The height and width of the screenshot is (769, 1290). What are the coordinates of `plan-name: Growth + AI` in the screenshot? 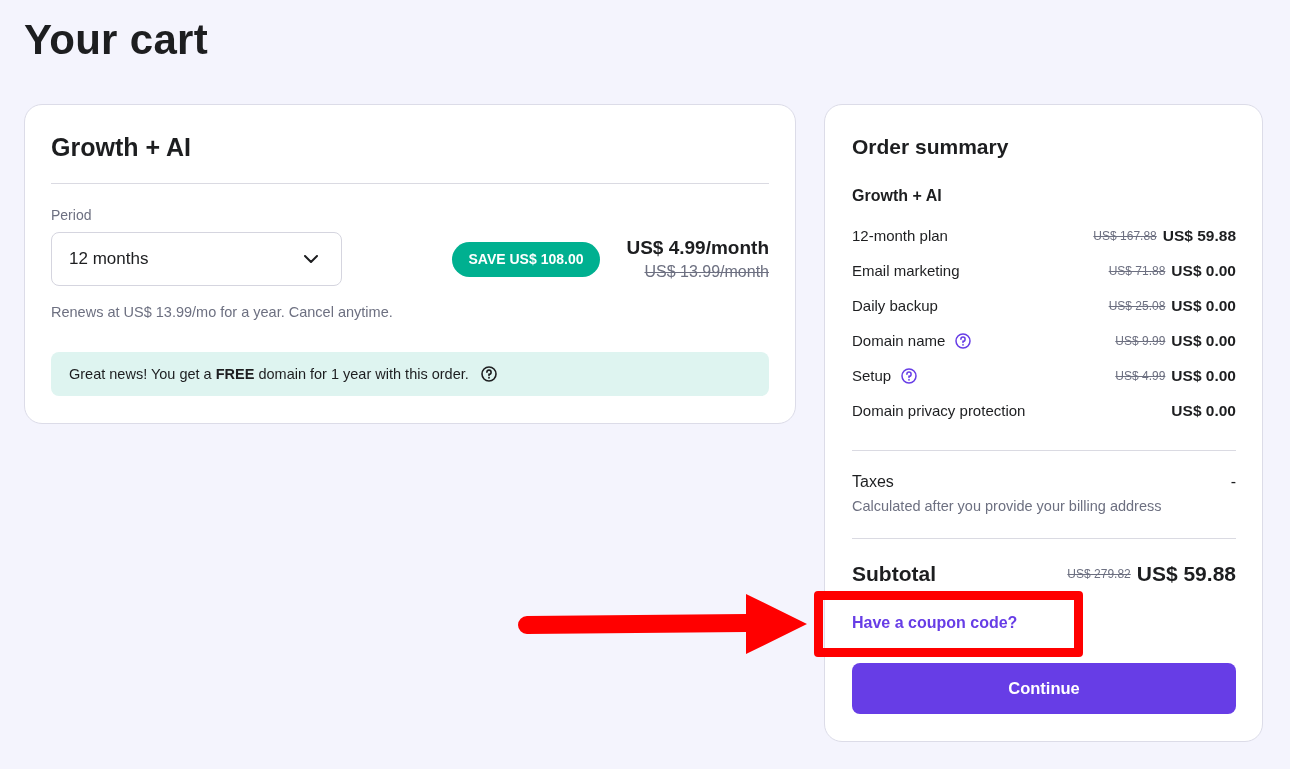 It's located at (897, 196).